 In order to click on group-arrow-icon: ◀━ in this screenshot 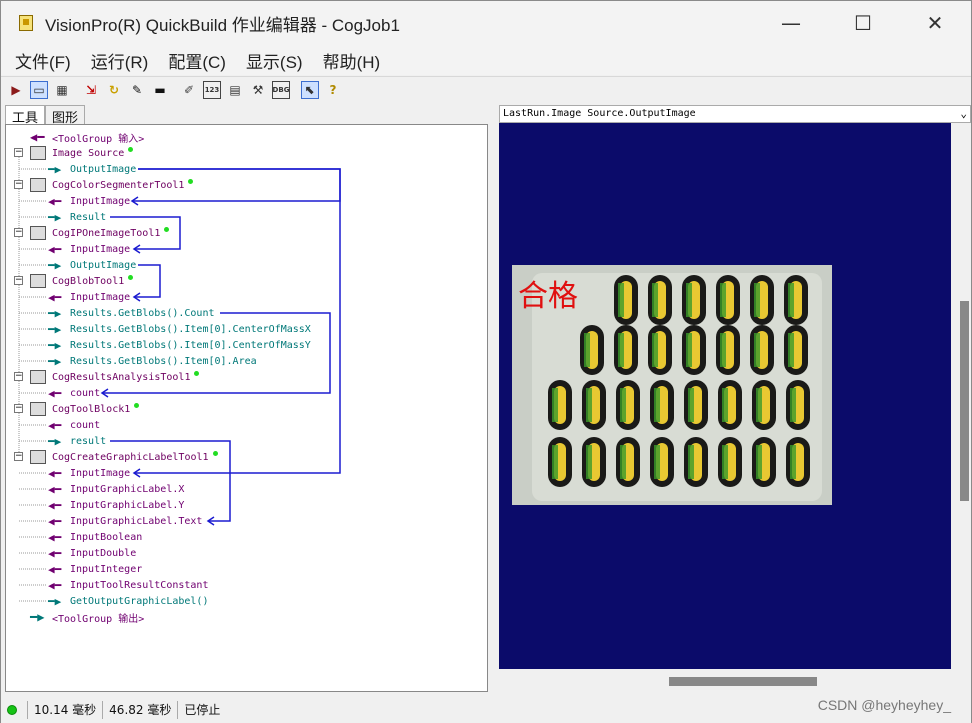, I will do `click(37, 137)`.